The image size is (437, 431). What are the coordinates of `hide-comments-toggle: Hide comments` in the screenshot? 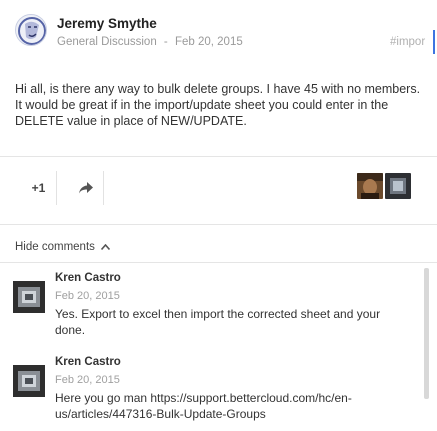 It's located at (62, 247).